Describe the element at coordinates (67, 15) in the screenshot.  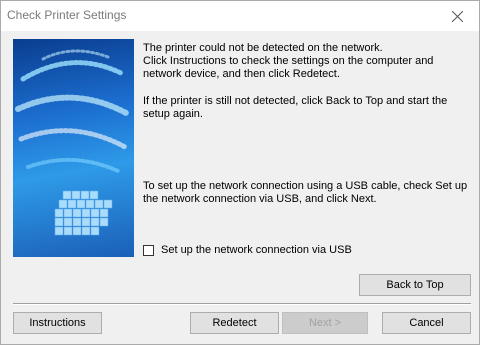
I see `window-title: Check Printer Settings` at that location.